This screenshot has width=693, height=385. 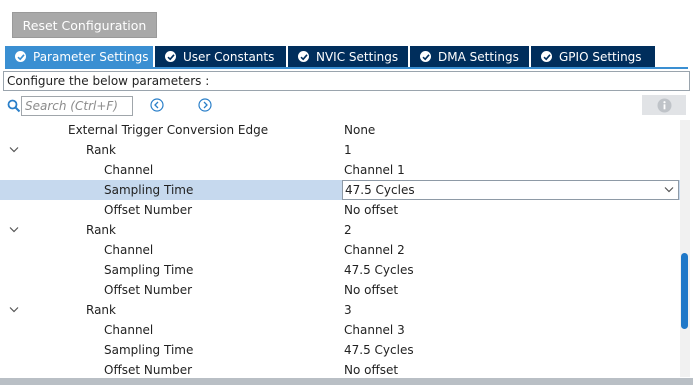 I want to click on tab-dma-settings: DMA Settings, so click(x=469, y=56).